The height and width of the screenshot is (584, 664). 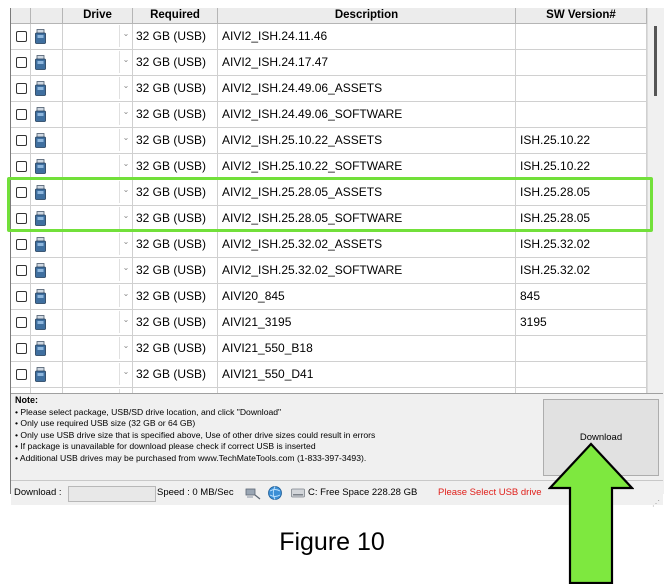 I want to click on header-drive: Drive, so click(x=98, y=15).